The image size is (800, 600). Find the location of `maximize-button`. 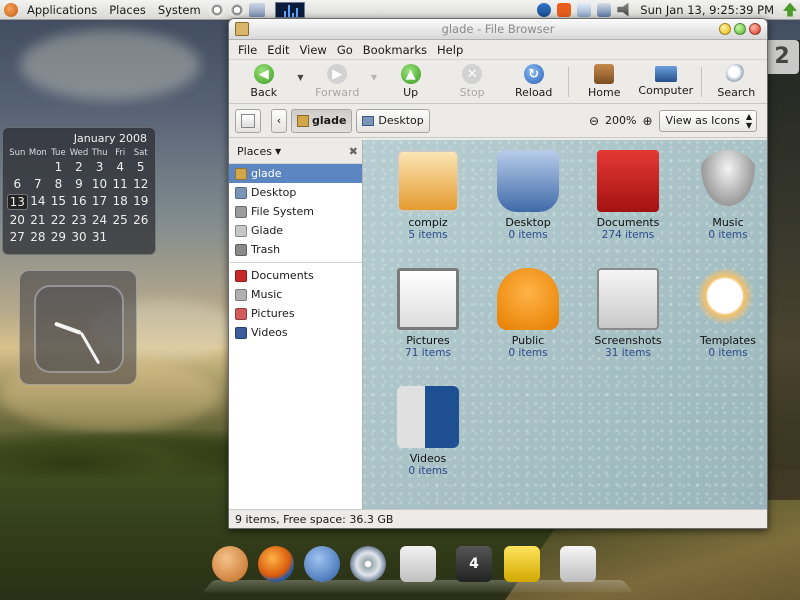

maximize-button is located at coordinates (740, 29).